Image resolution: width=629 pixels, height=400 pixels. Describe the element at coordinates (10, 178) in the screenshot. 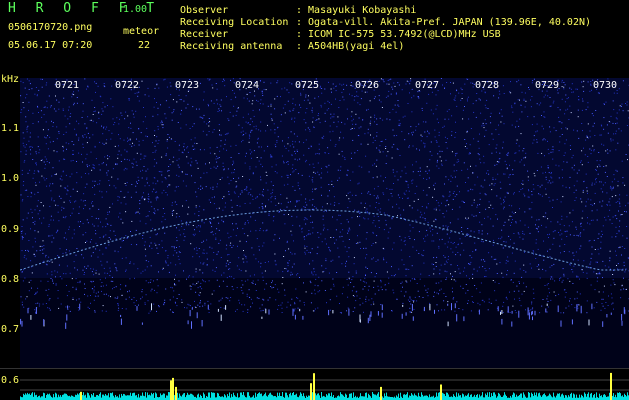

I see `y-tick-1-0: 1.0` at that location.